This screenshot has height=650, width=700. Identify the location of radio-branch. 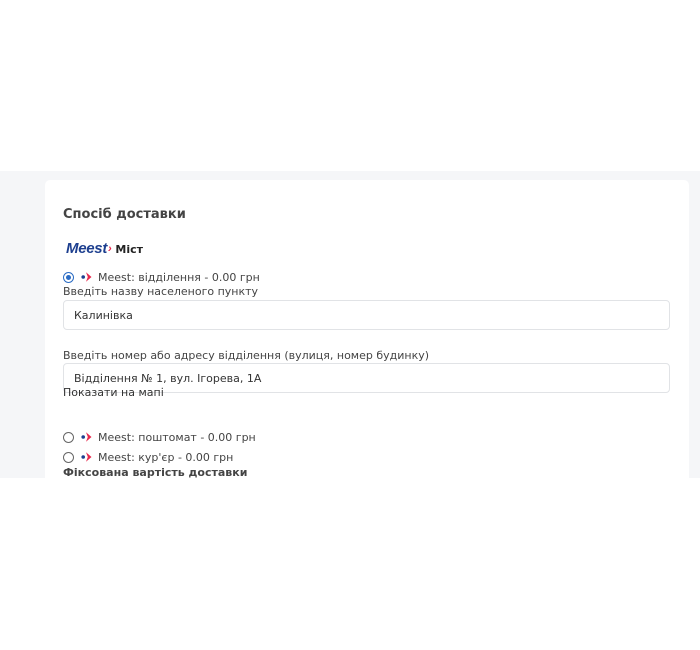
(68, 277).